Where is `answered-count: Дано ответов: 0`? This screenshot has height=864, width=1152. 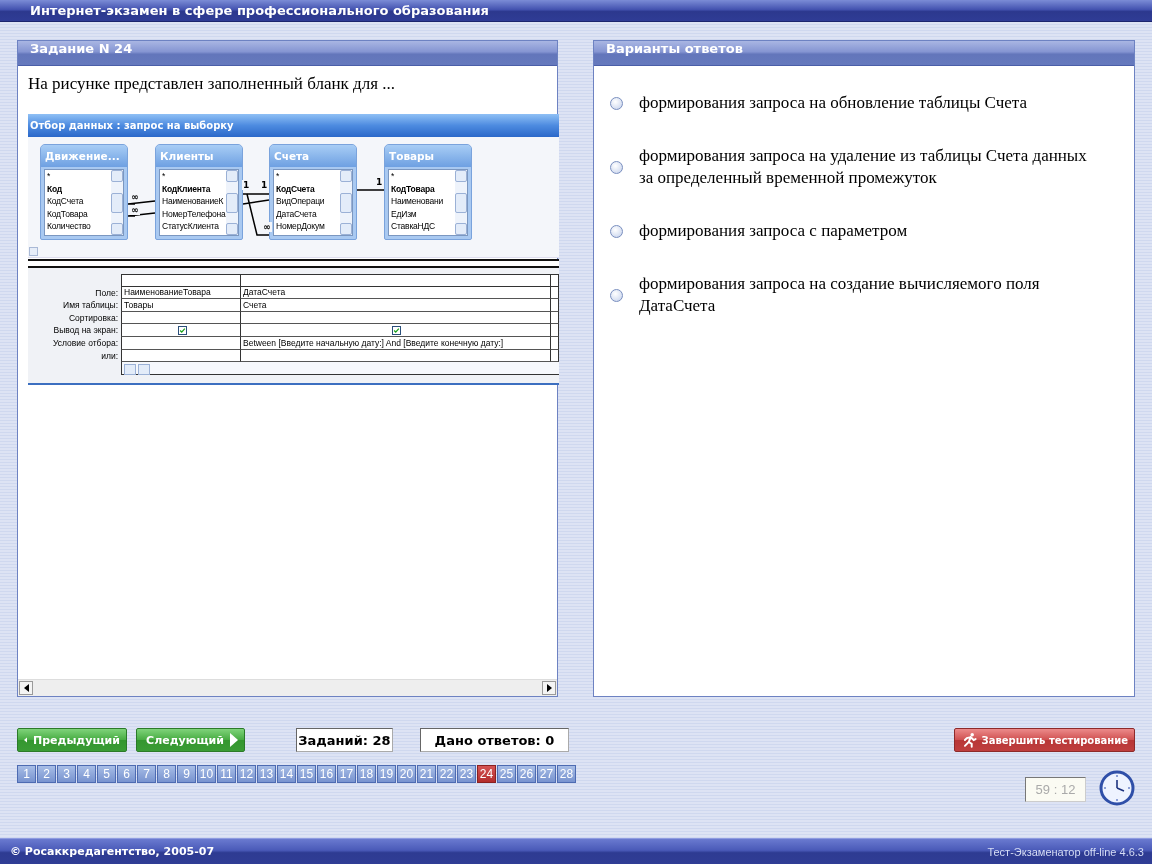
answered-count: Дано ответов: 0 is located at coordinates (494, 740).